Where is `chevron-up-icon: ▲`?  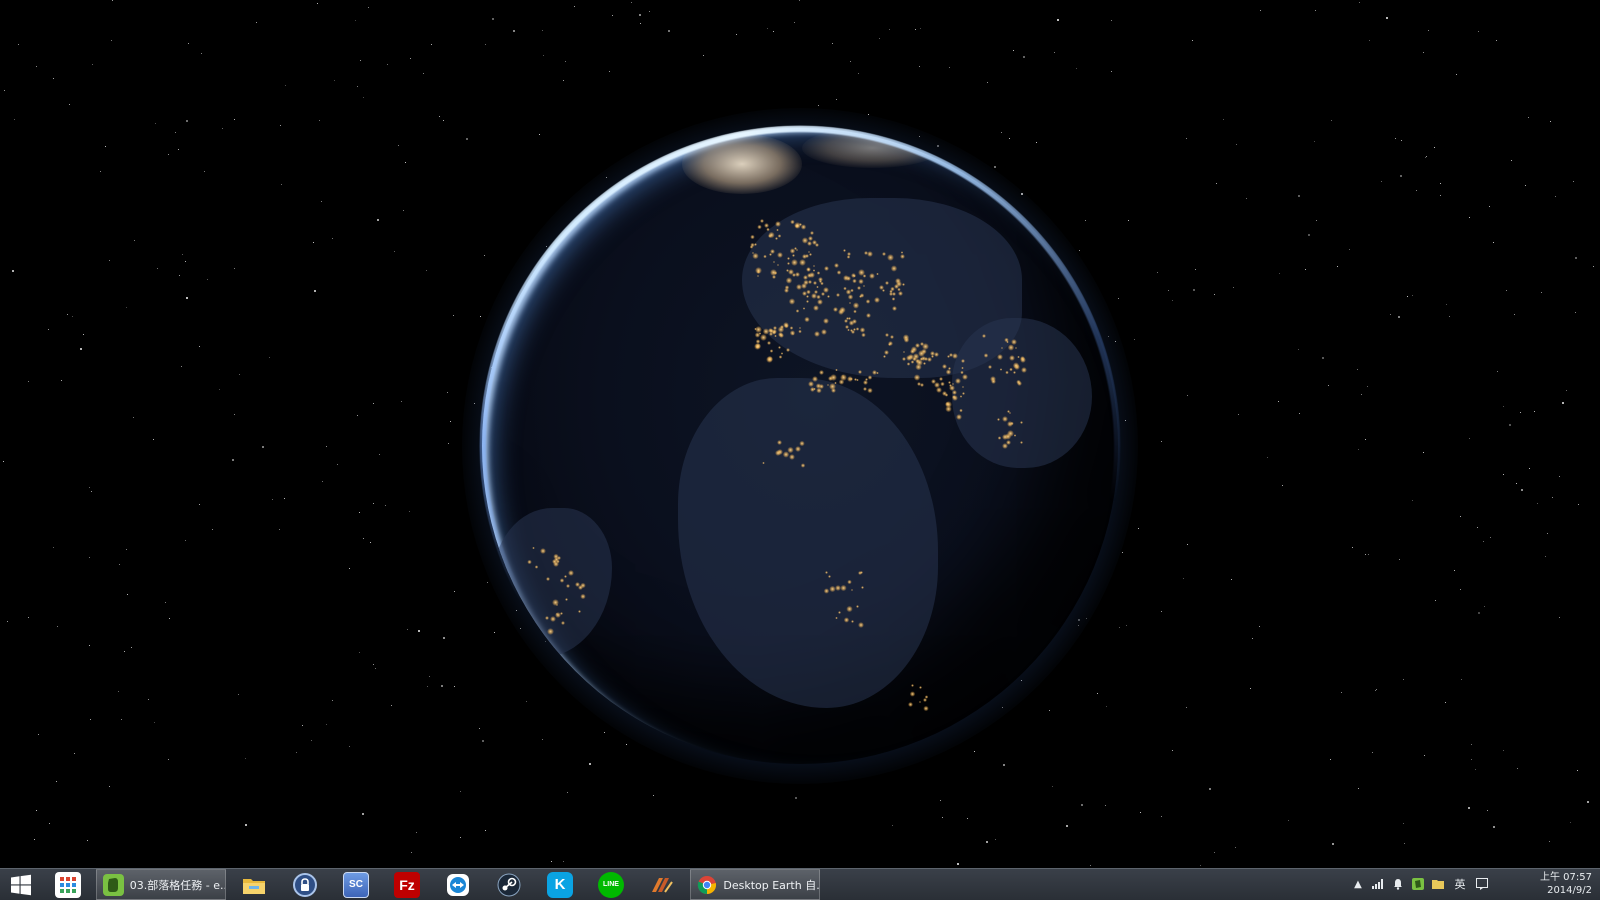 chevron-up-icon: ▲ is located at coordinates (1358, 884).